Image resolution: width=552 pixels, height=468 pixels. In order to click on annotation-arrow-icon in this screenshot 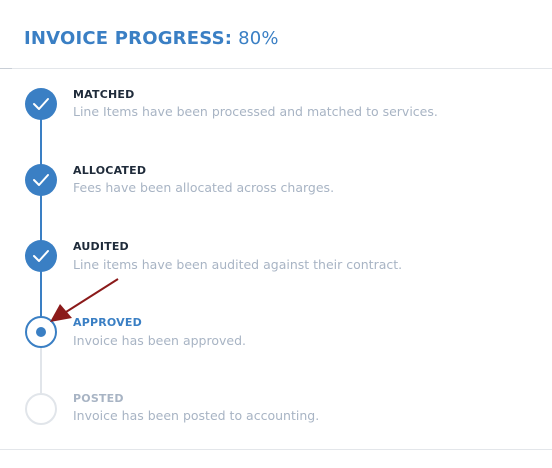, I will do `click(84, 300)`.